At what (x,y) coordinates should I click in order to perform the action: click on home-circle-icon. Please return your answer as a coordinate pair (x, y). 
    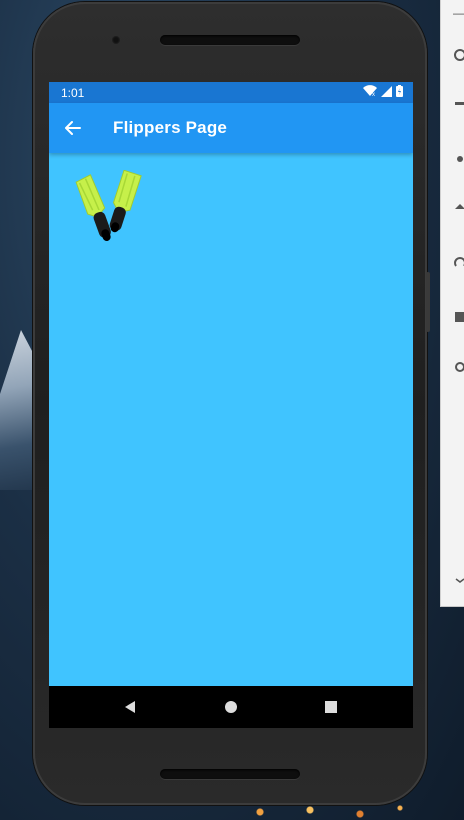
    Looking at the image, I should click on (231, 707).